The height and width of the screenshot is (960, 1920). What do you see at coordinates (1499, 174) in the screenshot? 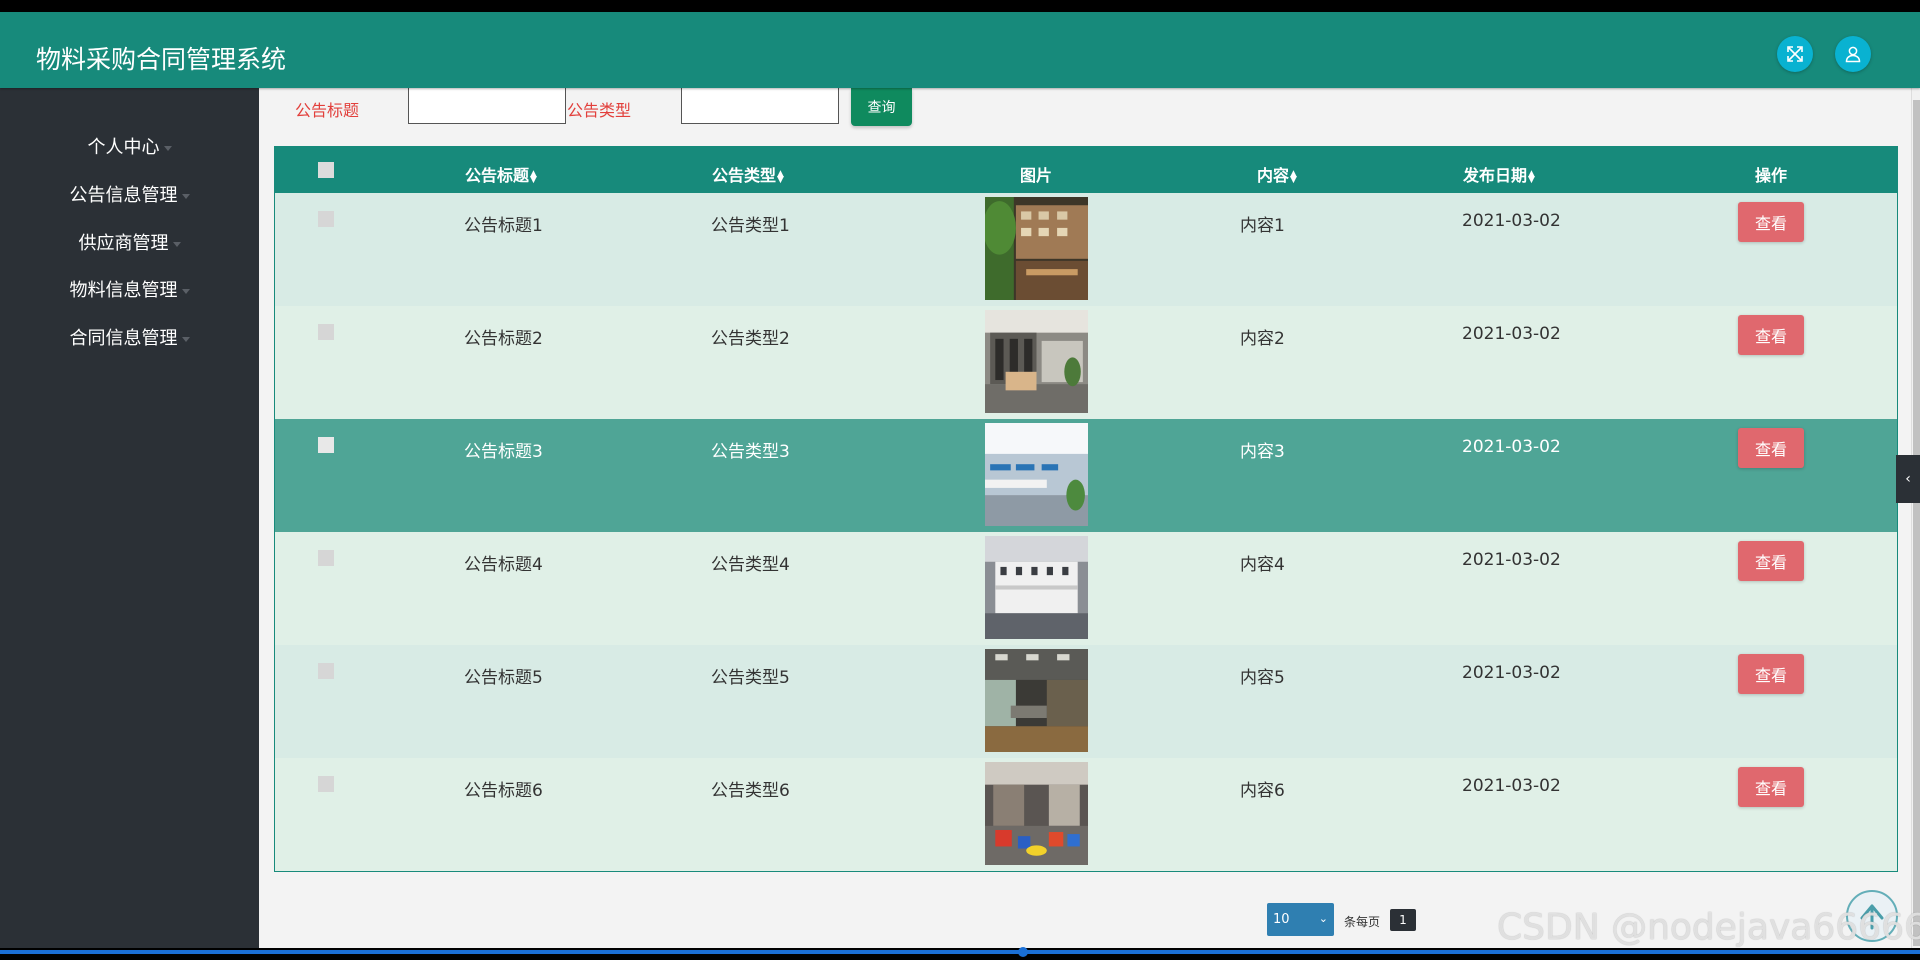
I see `column-header-date: 发布日期▲ ▼` at bounding box center [1499, 174].